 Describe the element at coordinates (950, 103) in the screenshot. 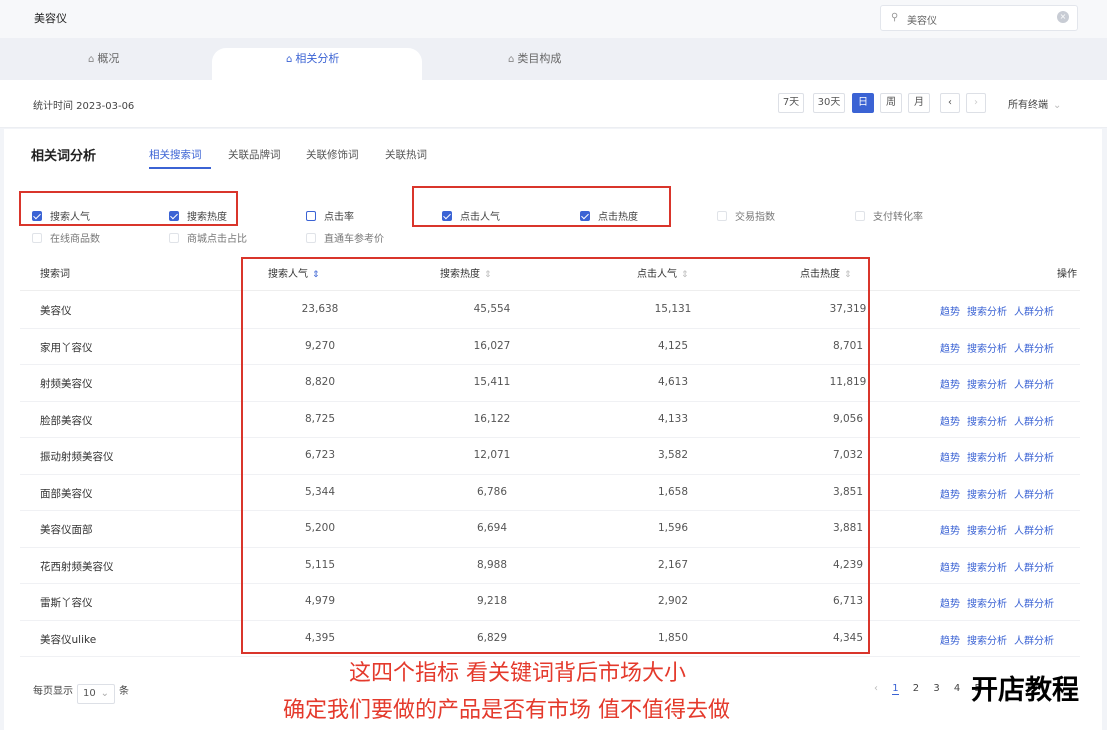

I see `prev-date-button: ‹` at that location.